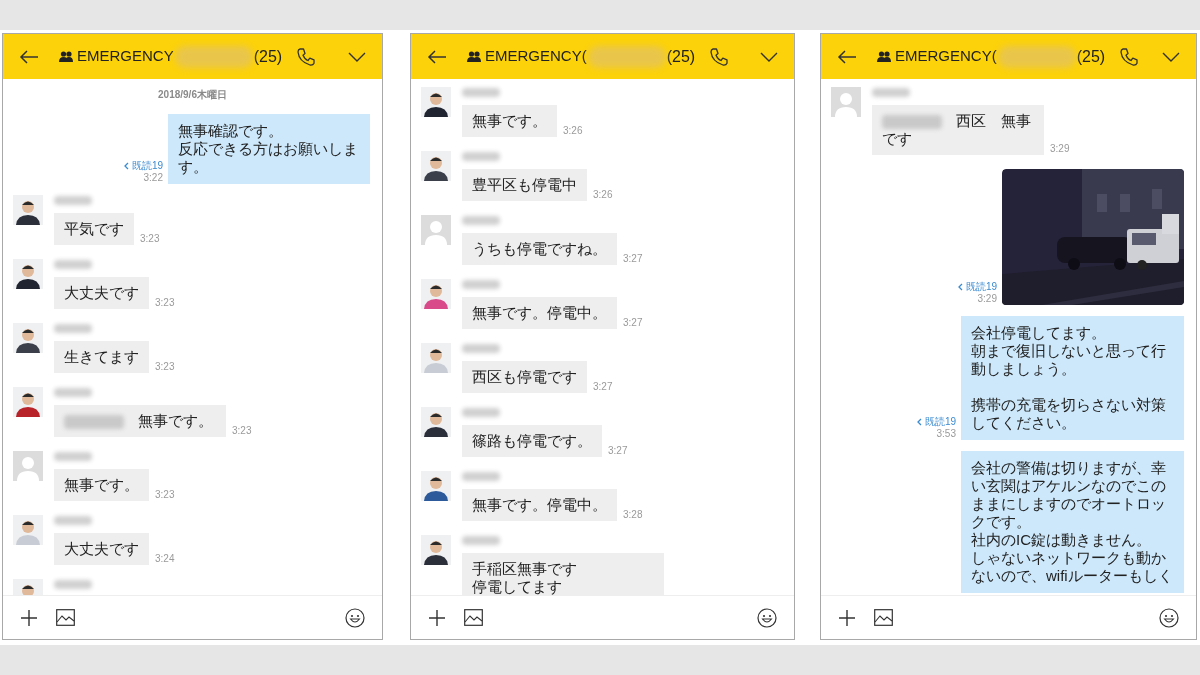 This screenshot has width=1200, height=675. Describe the element at coordinates (1069, 495) in the screenshot. I see `message-text: 会社の警備は切りますが、幸い玄関はアケルンなのでこのままにしますのでオートロックです。` at that location.